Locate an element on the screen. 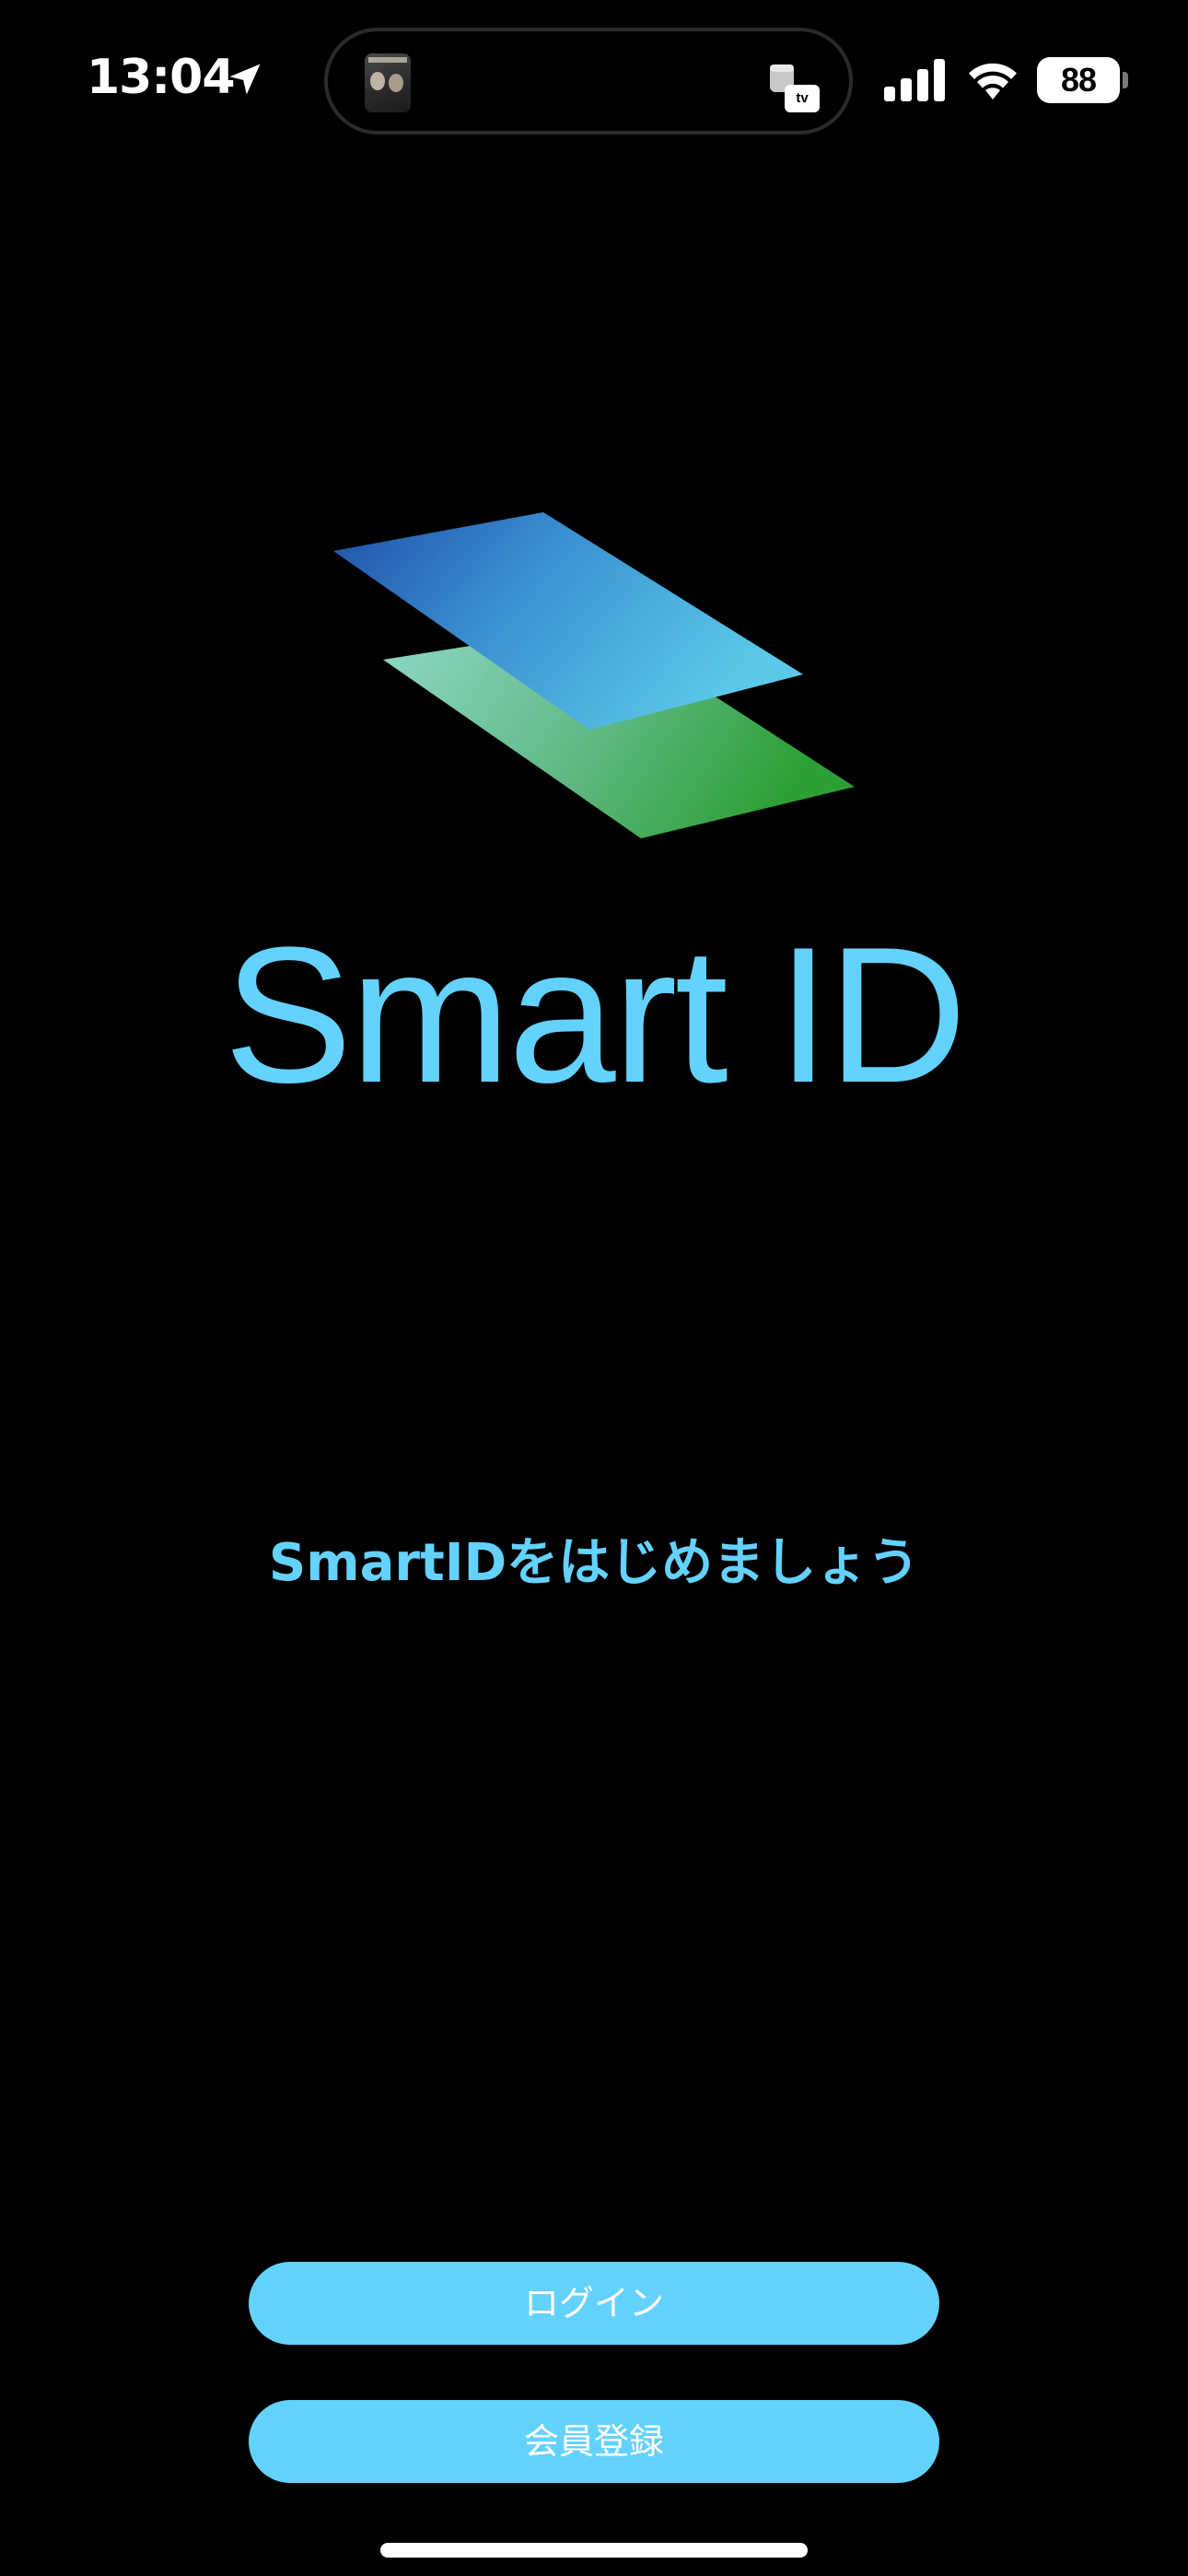 This screenshot has height=2576, width=1188. app-wordmark: Smart ID is located at coordinates (595, 1015).